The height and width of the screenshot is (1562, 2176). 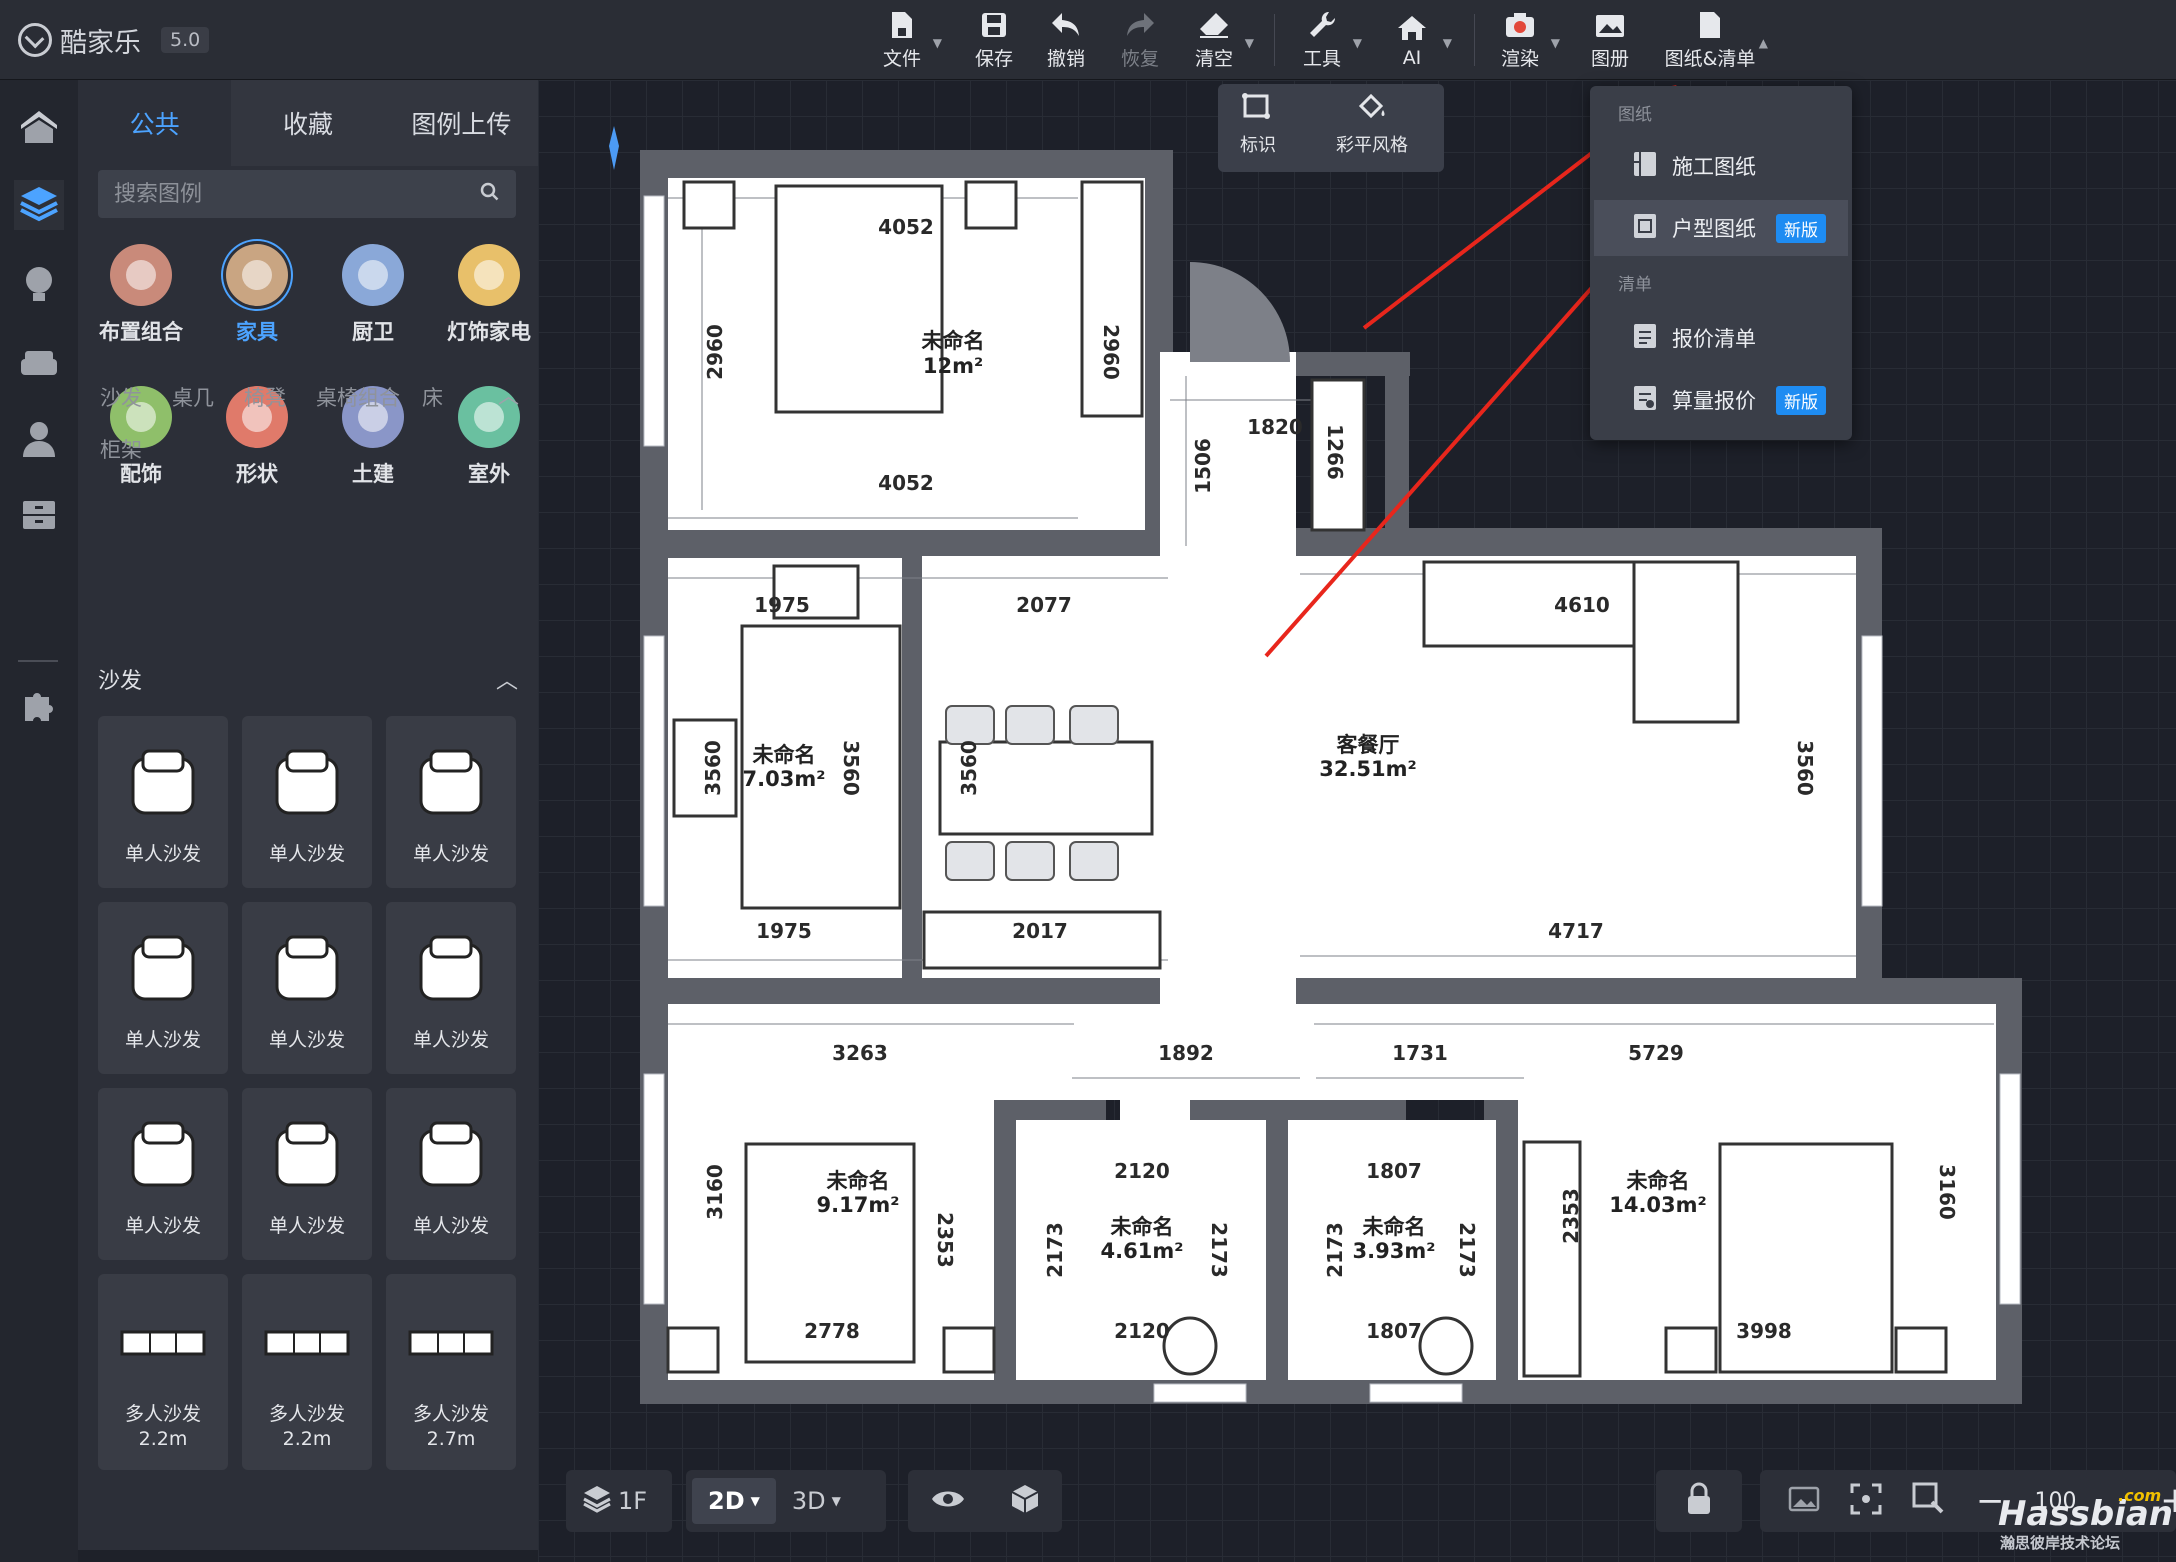 What do you see at coordinates (1324, 40) in the screenshot?
I see `toolbar-tools-button: 工具 ▼` at bounding box center [1324, 40].